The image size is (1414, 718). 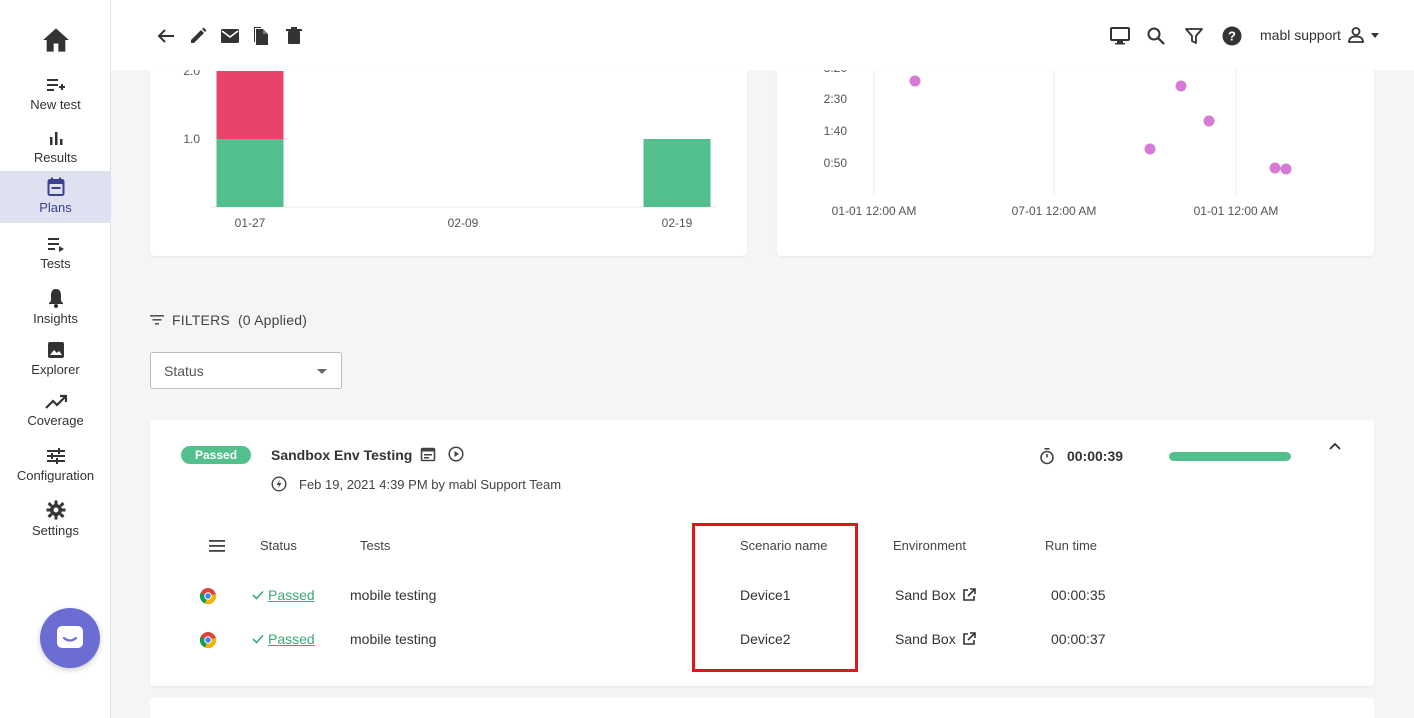 I want to click on nav-label: Settings, so click(x=55, y=530).